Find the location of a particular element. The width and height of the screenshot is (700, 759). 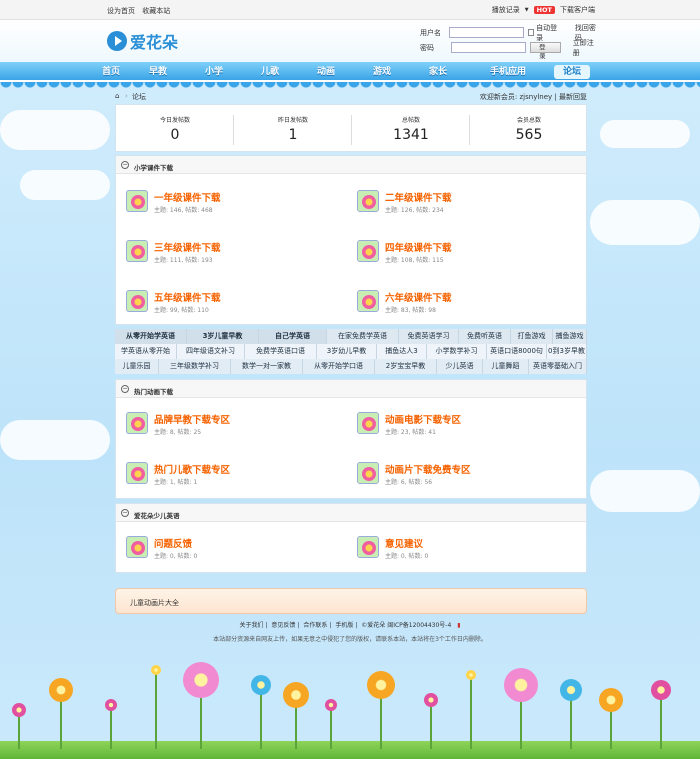

set-home-link: 设为首页 is located at coordinates (121, 11).